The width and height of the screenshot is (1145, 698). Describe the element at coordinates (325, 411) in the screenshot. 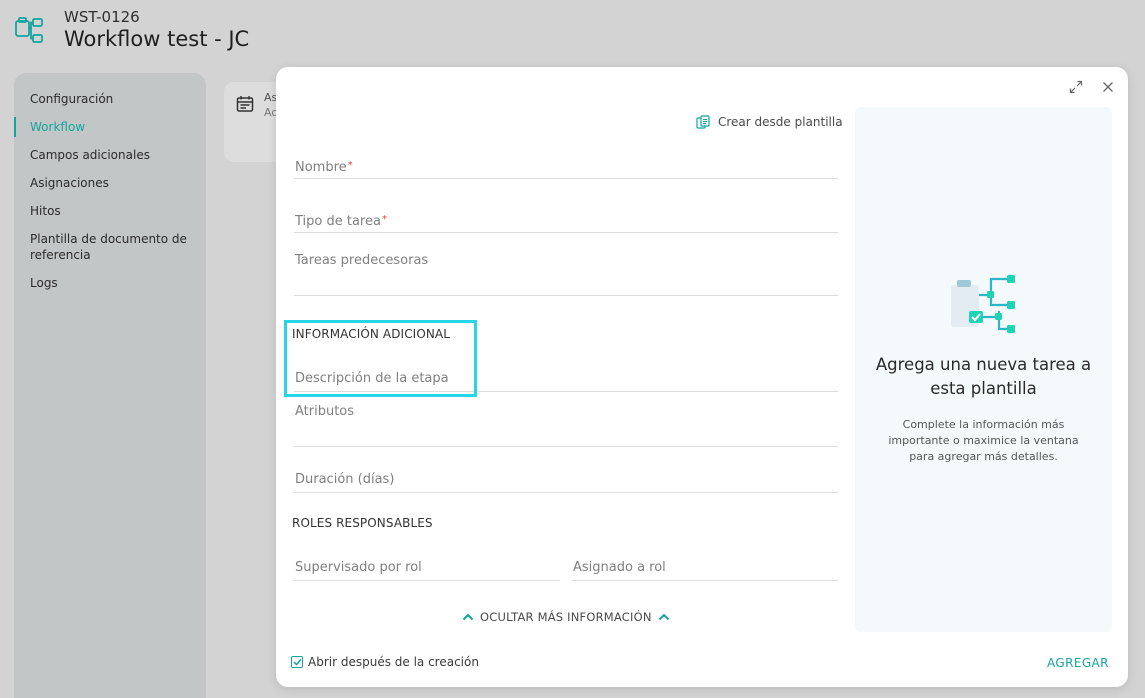

I see `atributos-label: Atributos` at that location.